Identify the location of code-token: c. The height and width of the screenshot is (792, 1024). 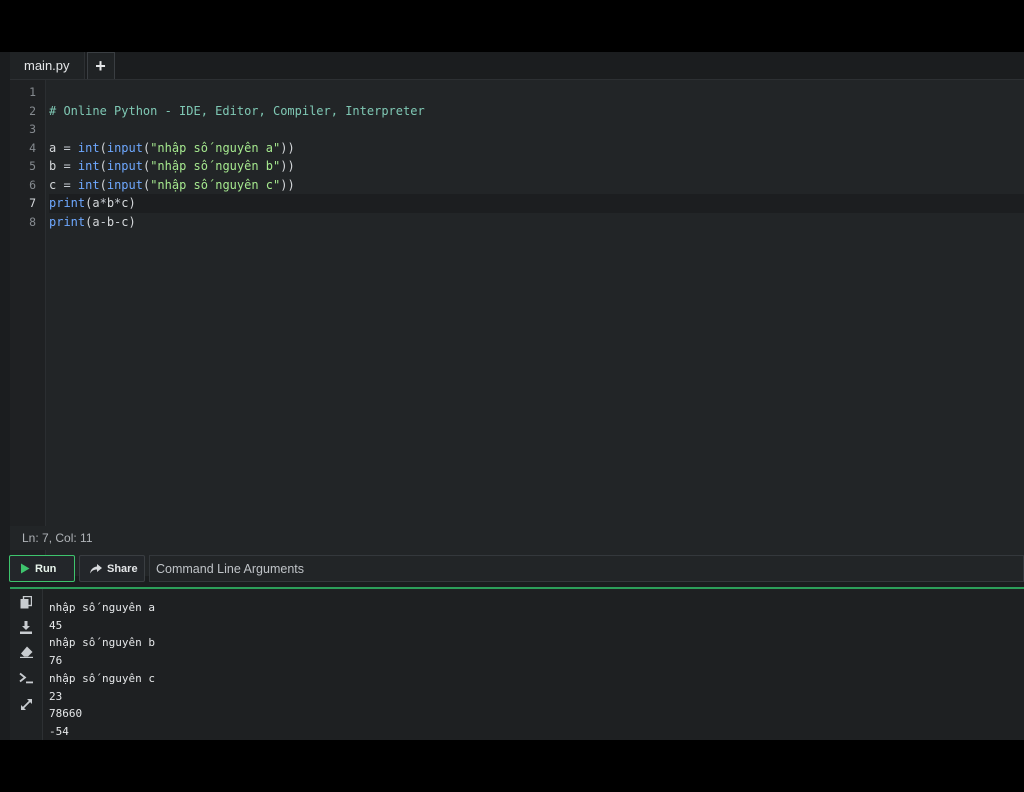
(56, 184).